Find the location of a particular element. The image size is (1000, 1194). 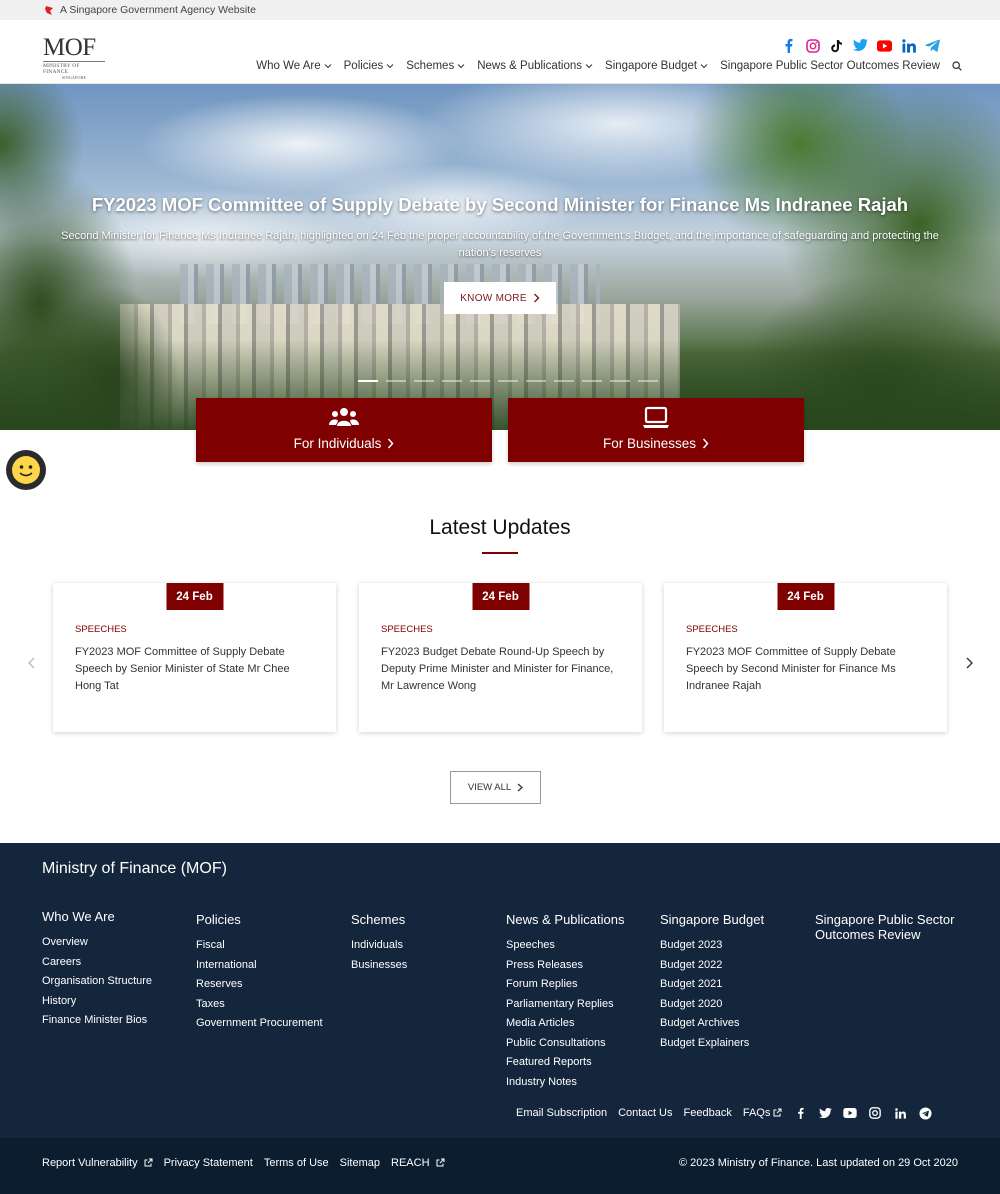

nav-news-publications: News & Publications is located at coordinates (535, 66).